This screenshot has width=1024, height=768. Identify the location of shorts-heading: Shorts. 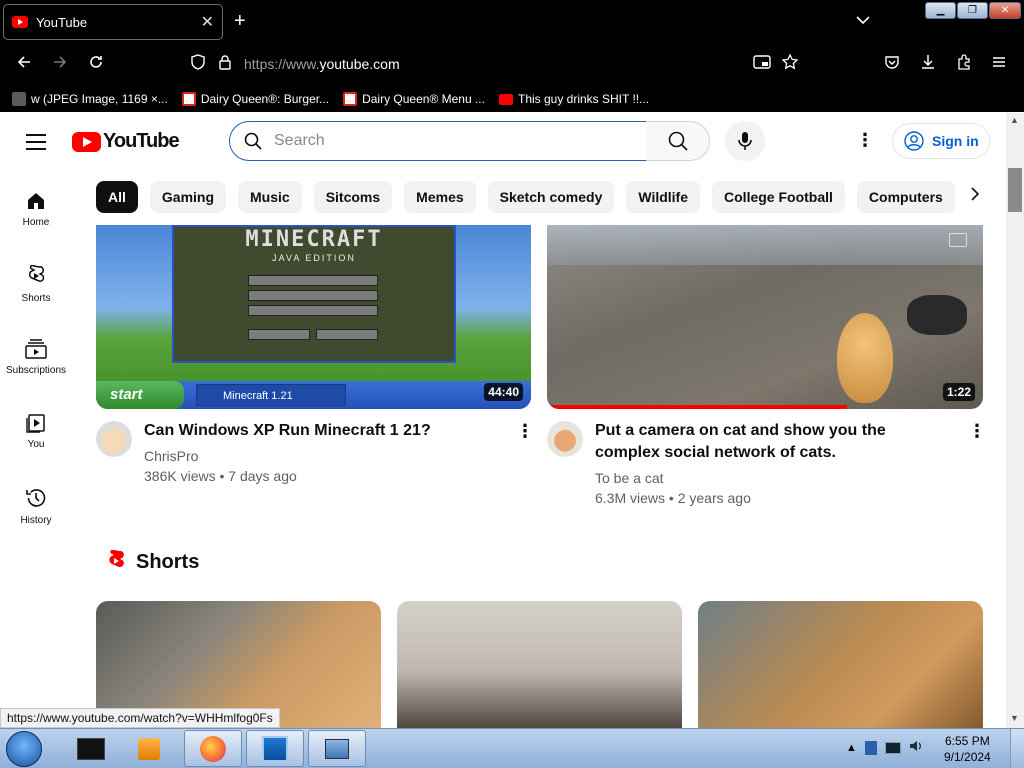
(168, 561).